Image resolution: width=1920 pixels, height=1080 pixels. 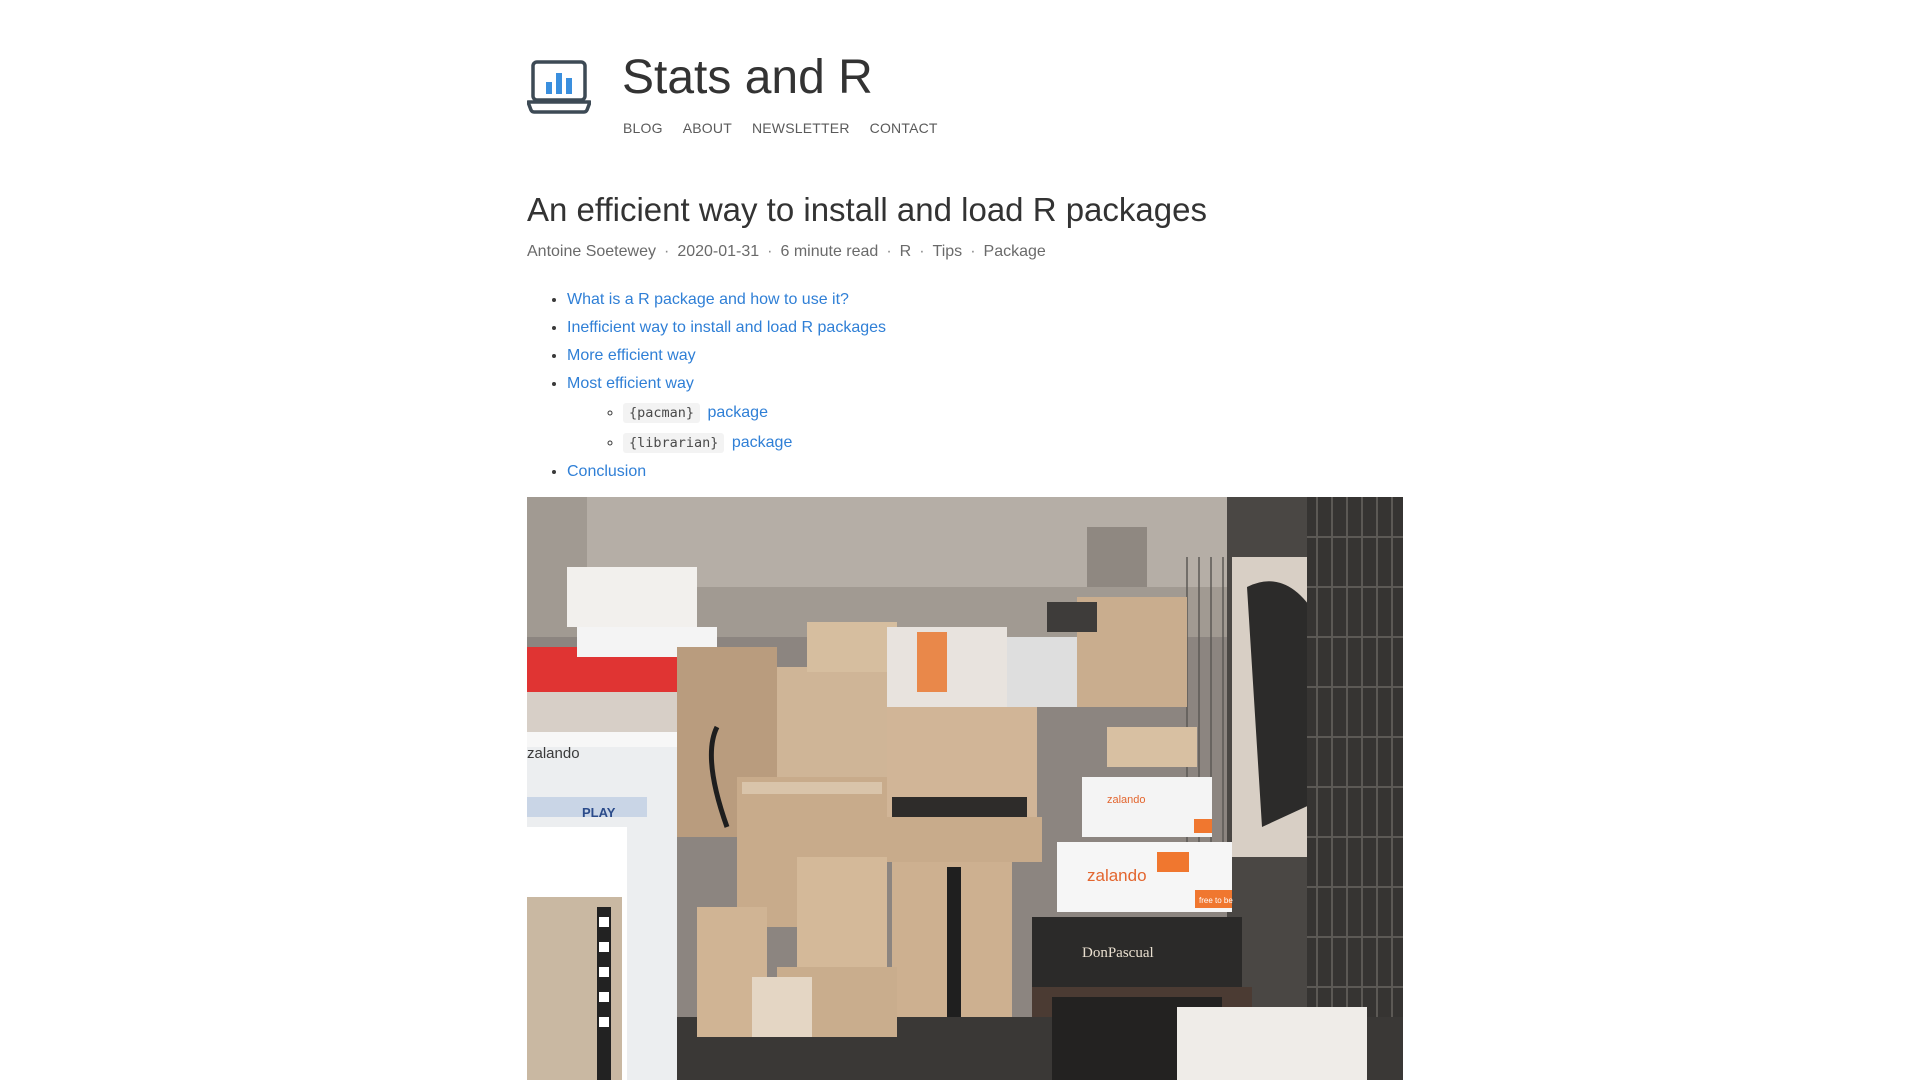 I want to click on toc-link-more-efficient-way: More efficient way, so click(x=631, y=355).